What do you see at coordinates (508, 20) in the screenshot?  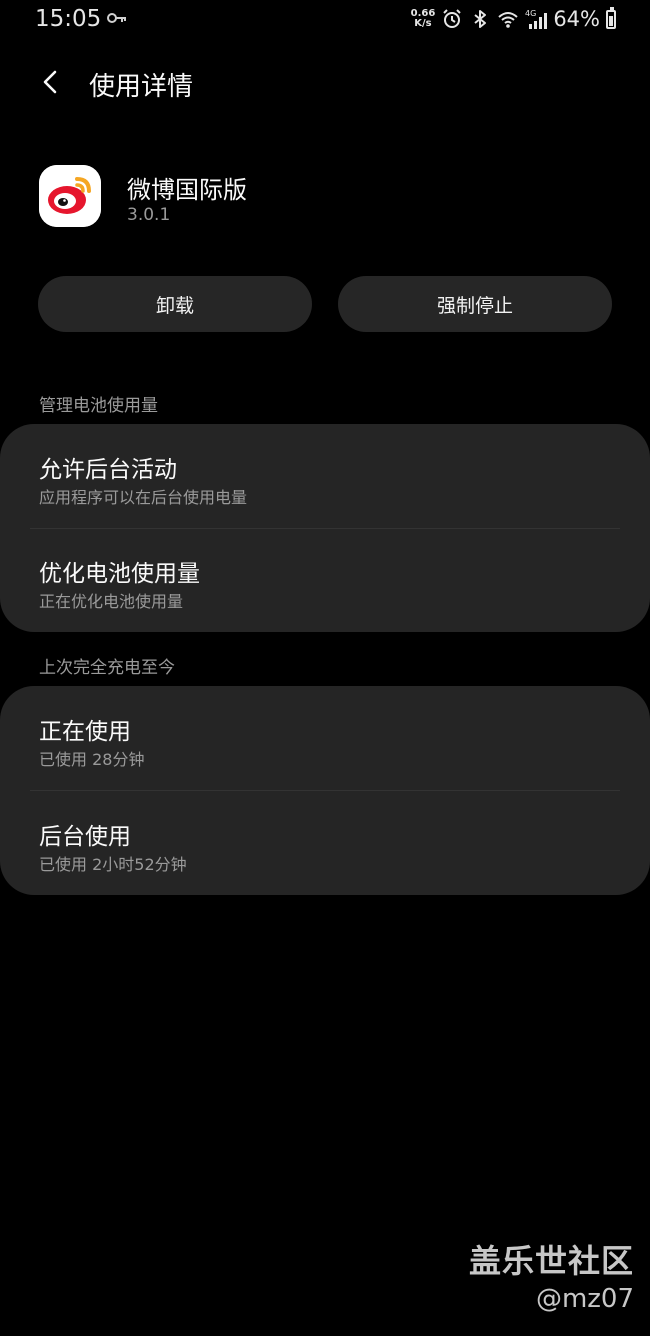 I see `wifi-icon` at bounding box center [508, 20].